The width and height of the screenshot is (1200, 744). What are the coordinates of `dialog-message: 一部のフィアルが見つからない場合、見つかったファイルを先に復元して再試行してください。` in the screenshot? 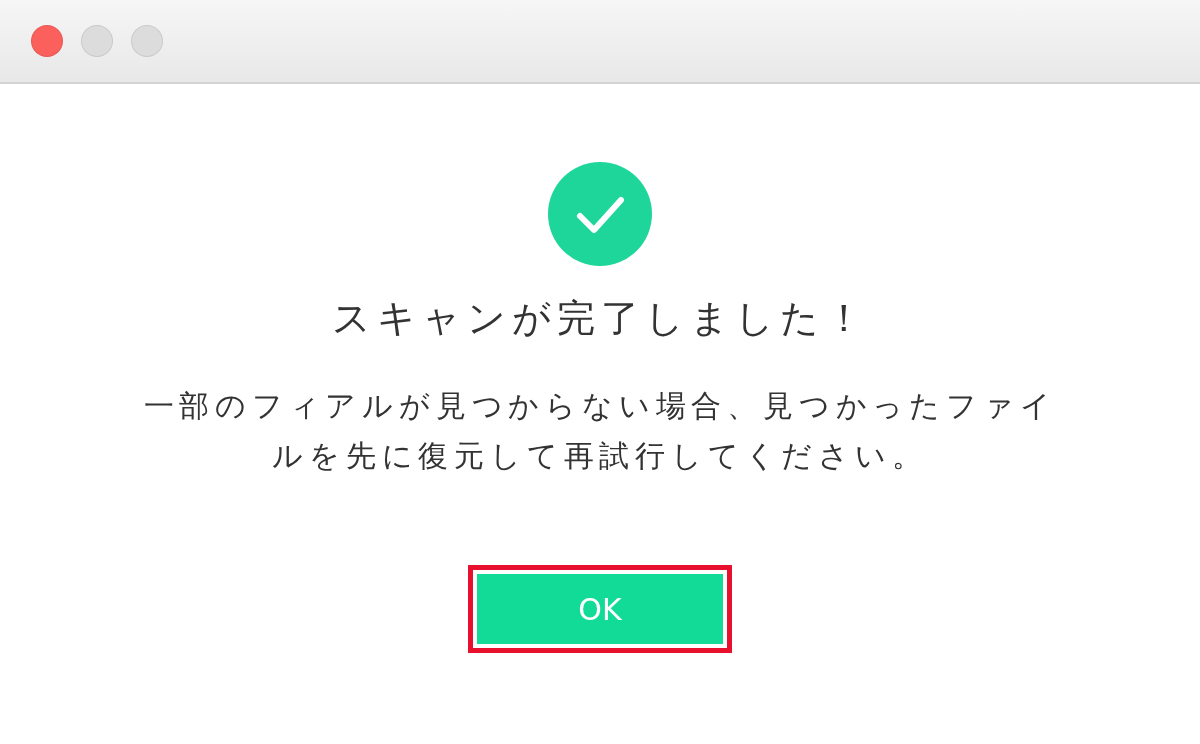 It's located at (600, 431).